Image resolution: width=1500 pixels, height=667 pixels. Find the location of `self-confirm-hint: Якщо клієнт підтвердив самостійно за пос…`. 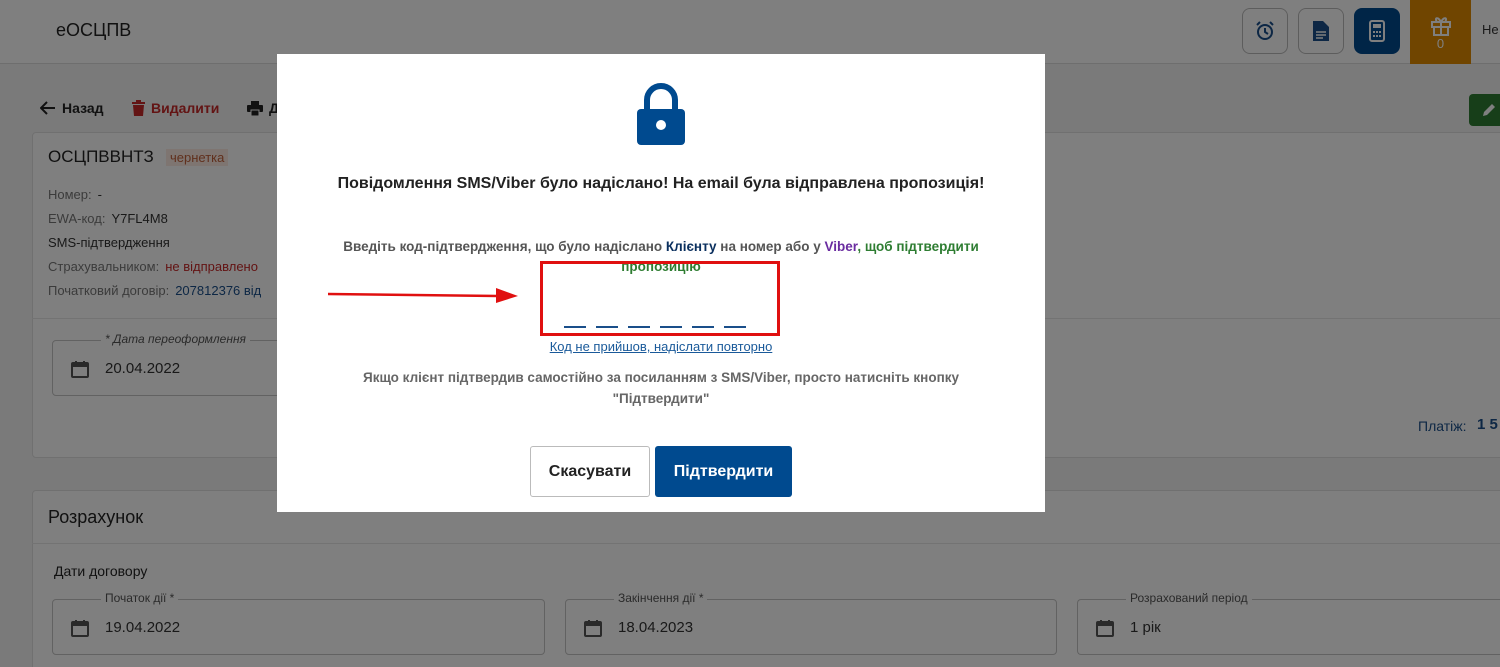

self-confirm-hint: Якщо клієнт підтвердив самостійно за пос… is located at coordinates (660, 388).